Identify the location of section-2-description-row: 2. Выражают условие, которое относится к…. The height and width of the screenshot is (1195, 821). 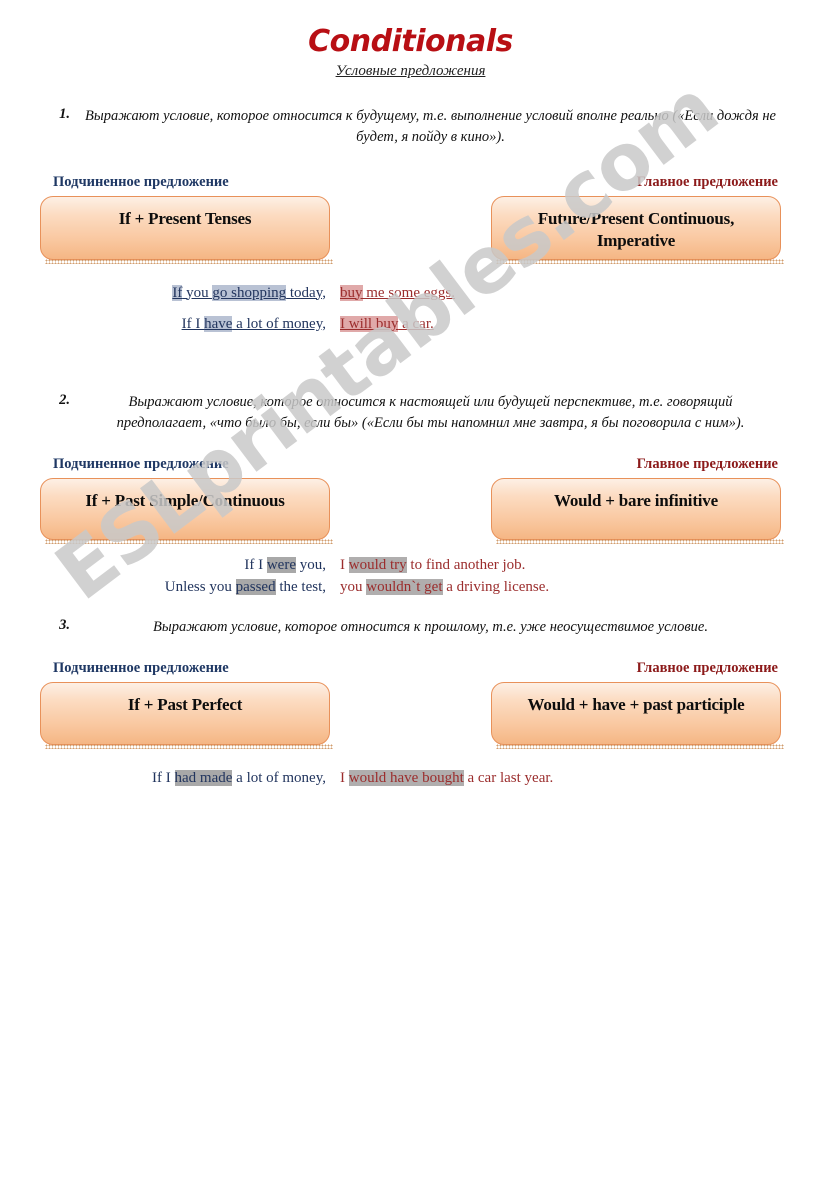
(410, 413).